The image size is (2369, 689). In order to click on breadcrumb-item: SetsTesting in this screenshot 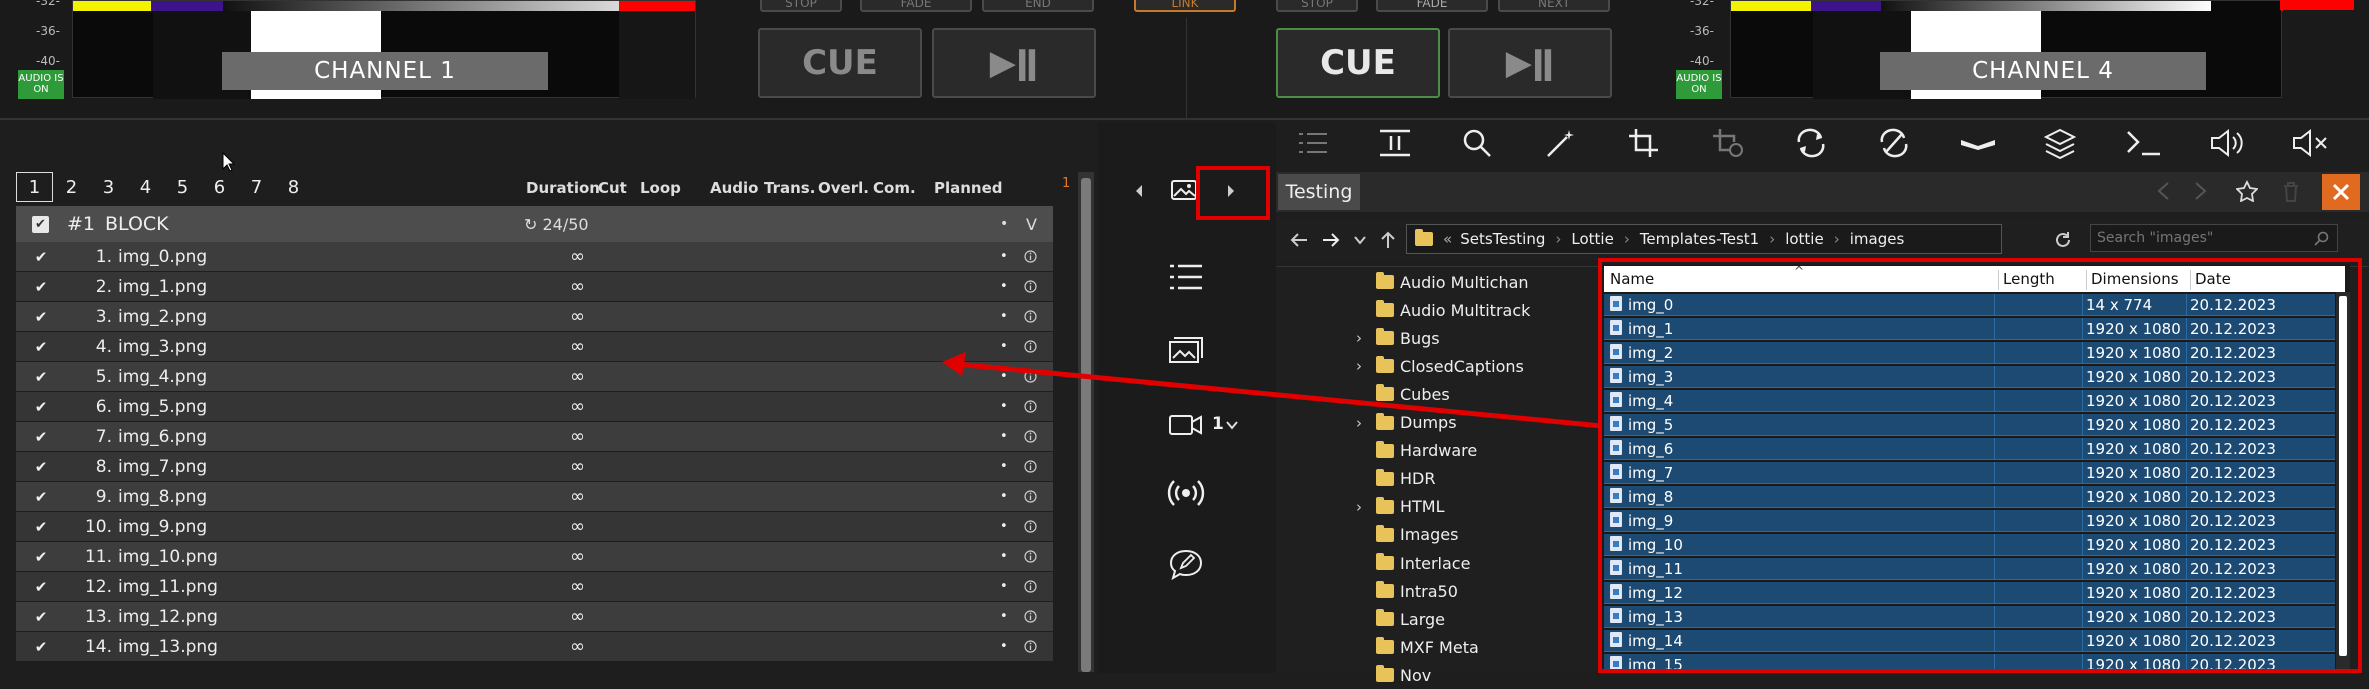, I will do `click(1502, 239)`.